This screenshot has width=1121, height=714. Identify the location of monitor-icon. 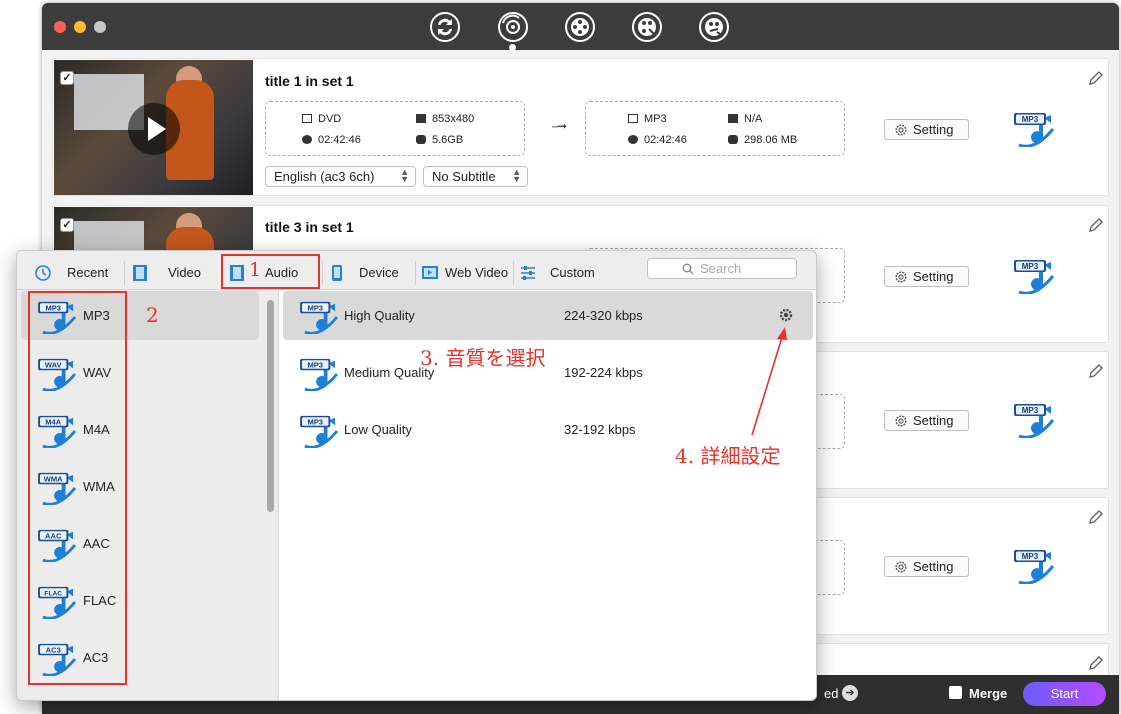
(733, 118).